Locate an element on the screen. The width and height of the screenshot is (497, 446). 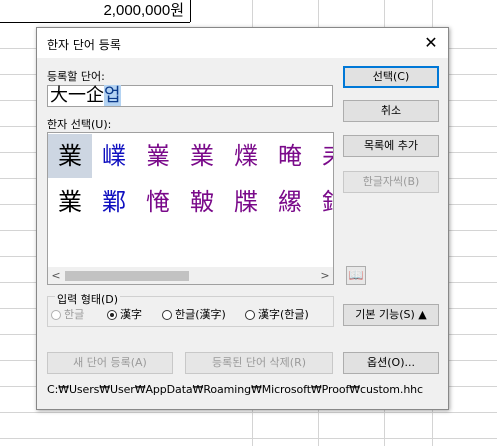
radio-hangul: 한글 is located at coordinates (67, 315).